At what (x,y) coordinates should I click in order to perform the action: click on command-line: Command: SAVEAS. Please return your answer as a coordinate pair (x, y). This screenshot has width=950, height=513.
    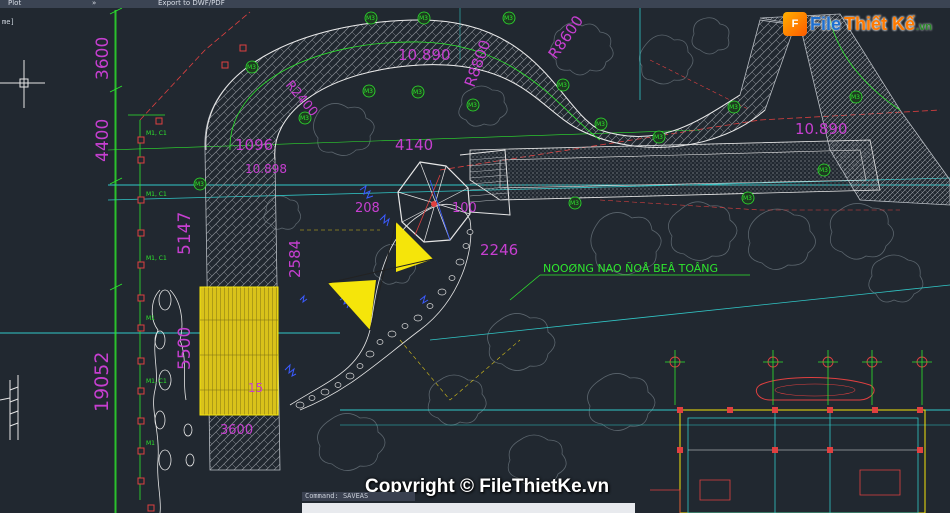
    Looking at the image, I should click on (468, 502).